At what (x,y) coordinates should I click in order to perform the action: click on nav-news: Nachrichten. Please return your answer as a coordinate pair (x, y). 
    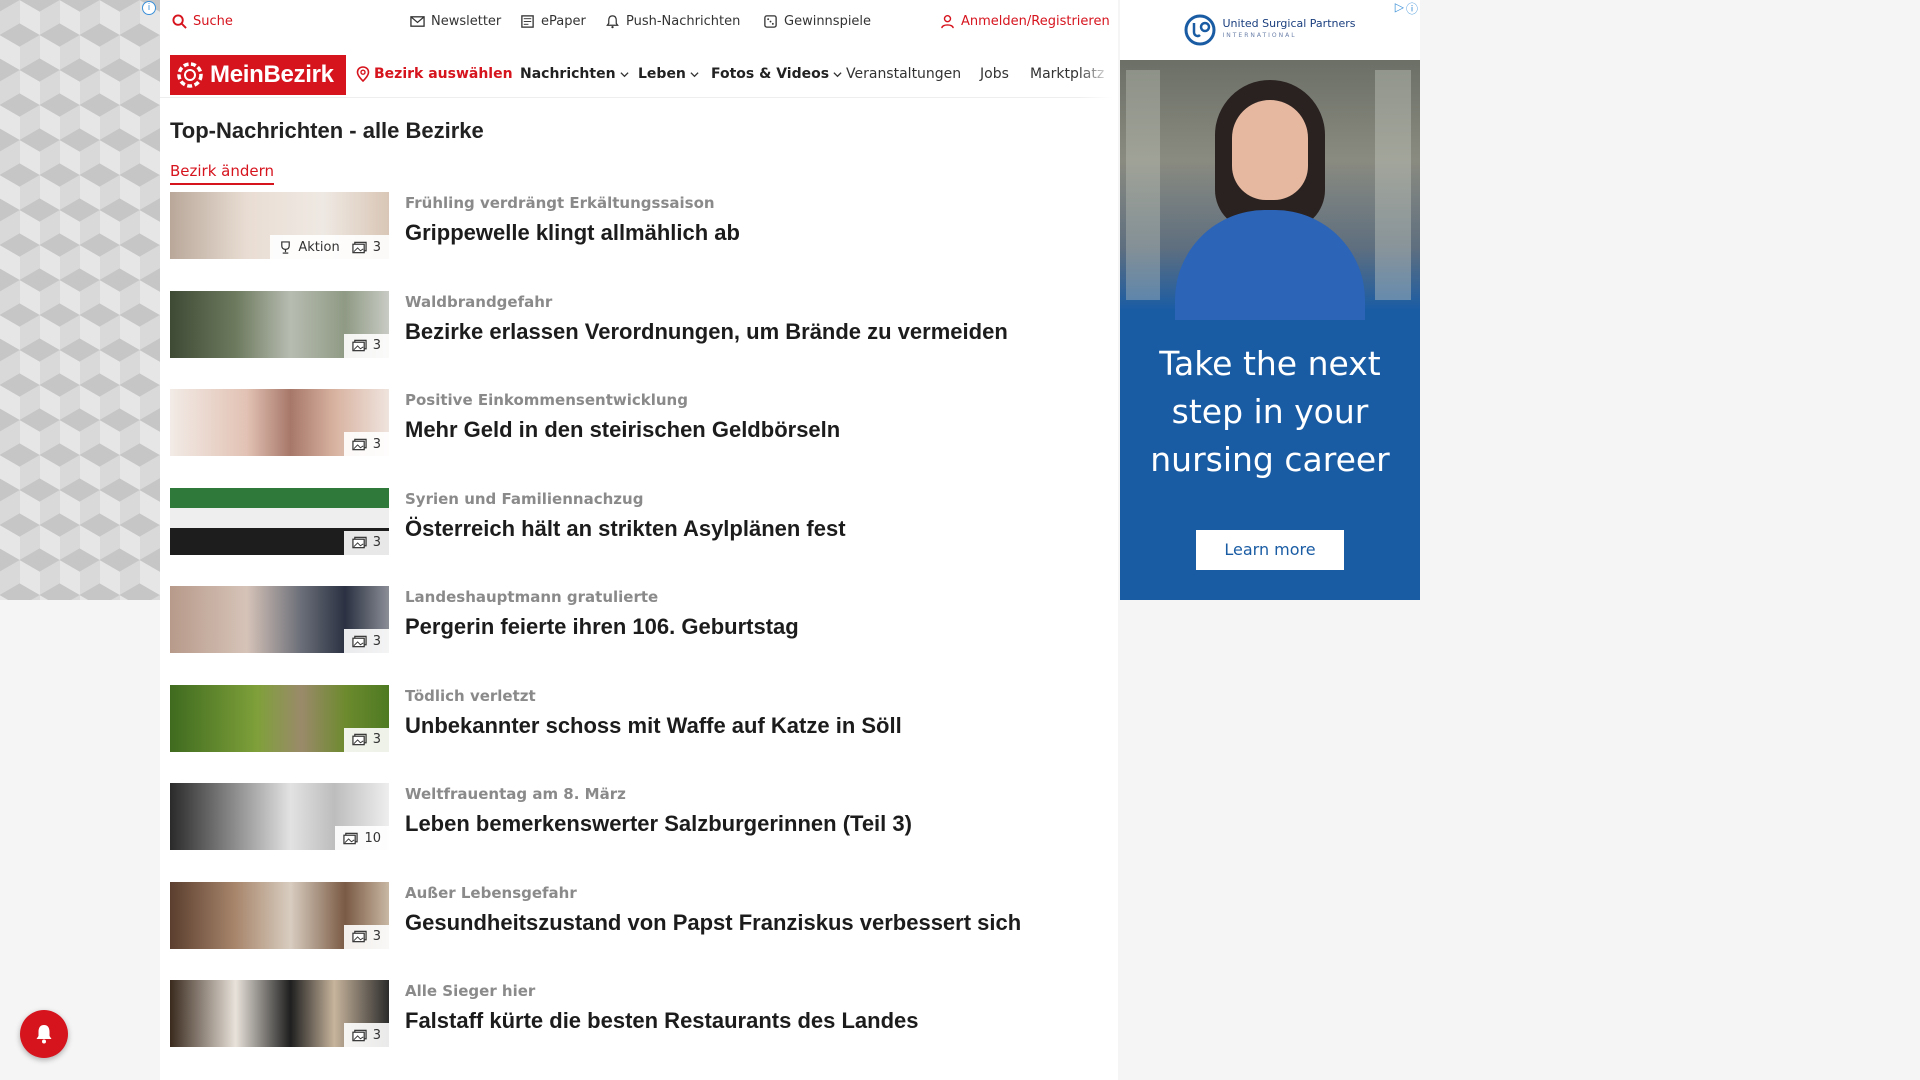
    Looking at the image, I should click on (574, 74).